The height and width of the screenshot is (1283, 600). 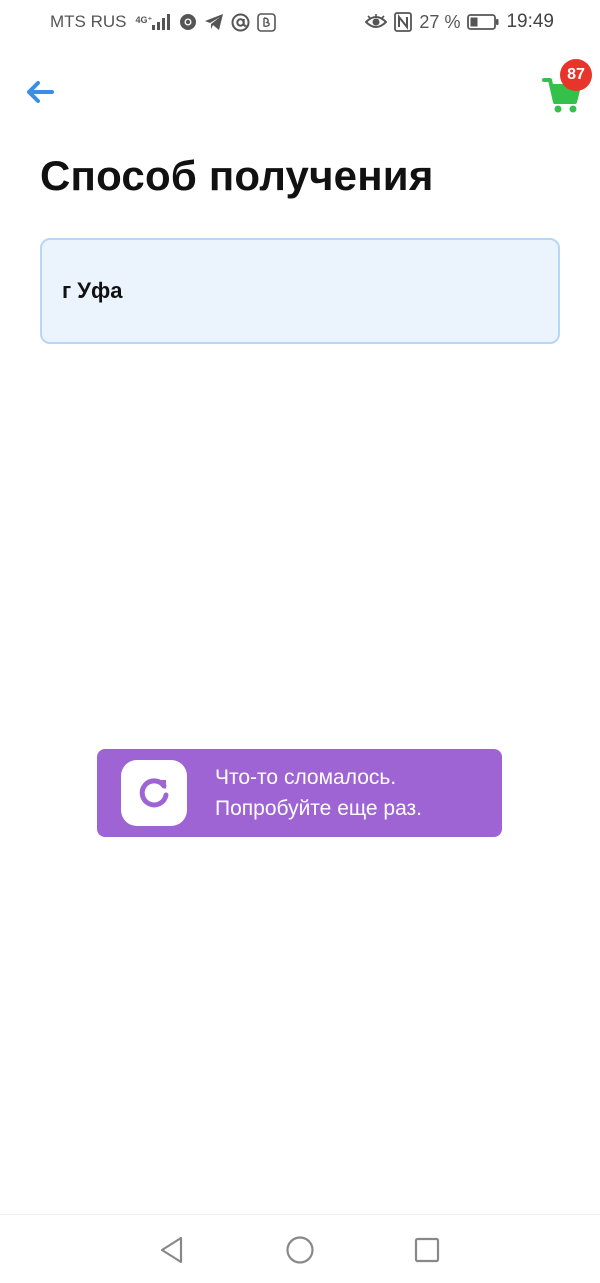 I want to click on at-sign-icon, so click(x=240, y=22).